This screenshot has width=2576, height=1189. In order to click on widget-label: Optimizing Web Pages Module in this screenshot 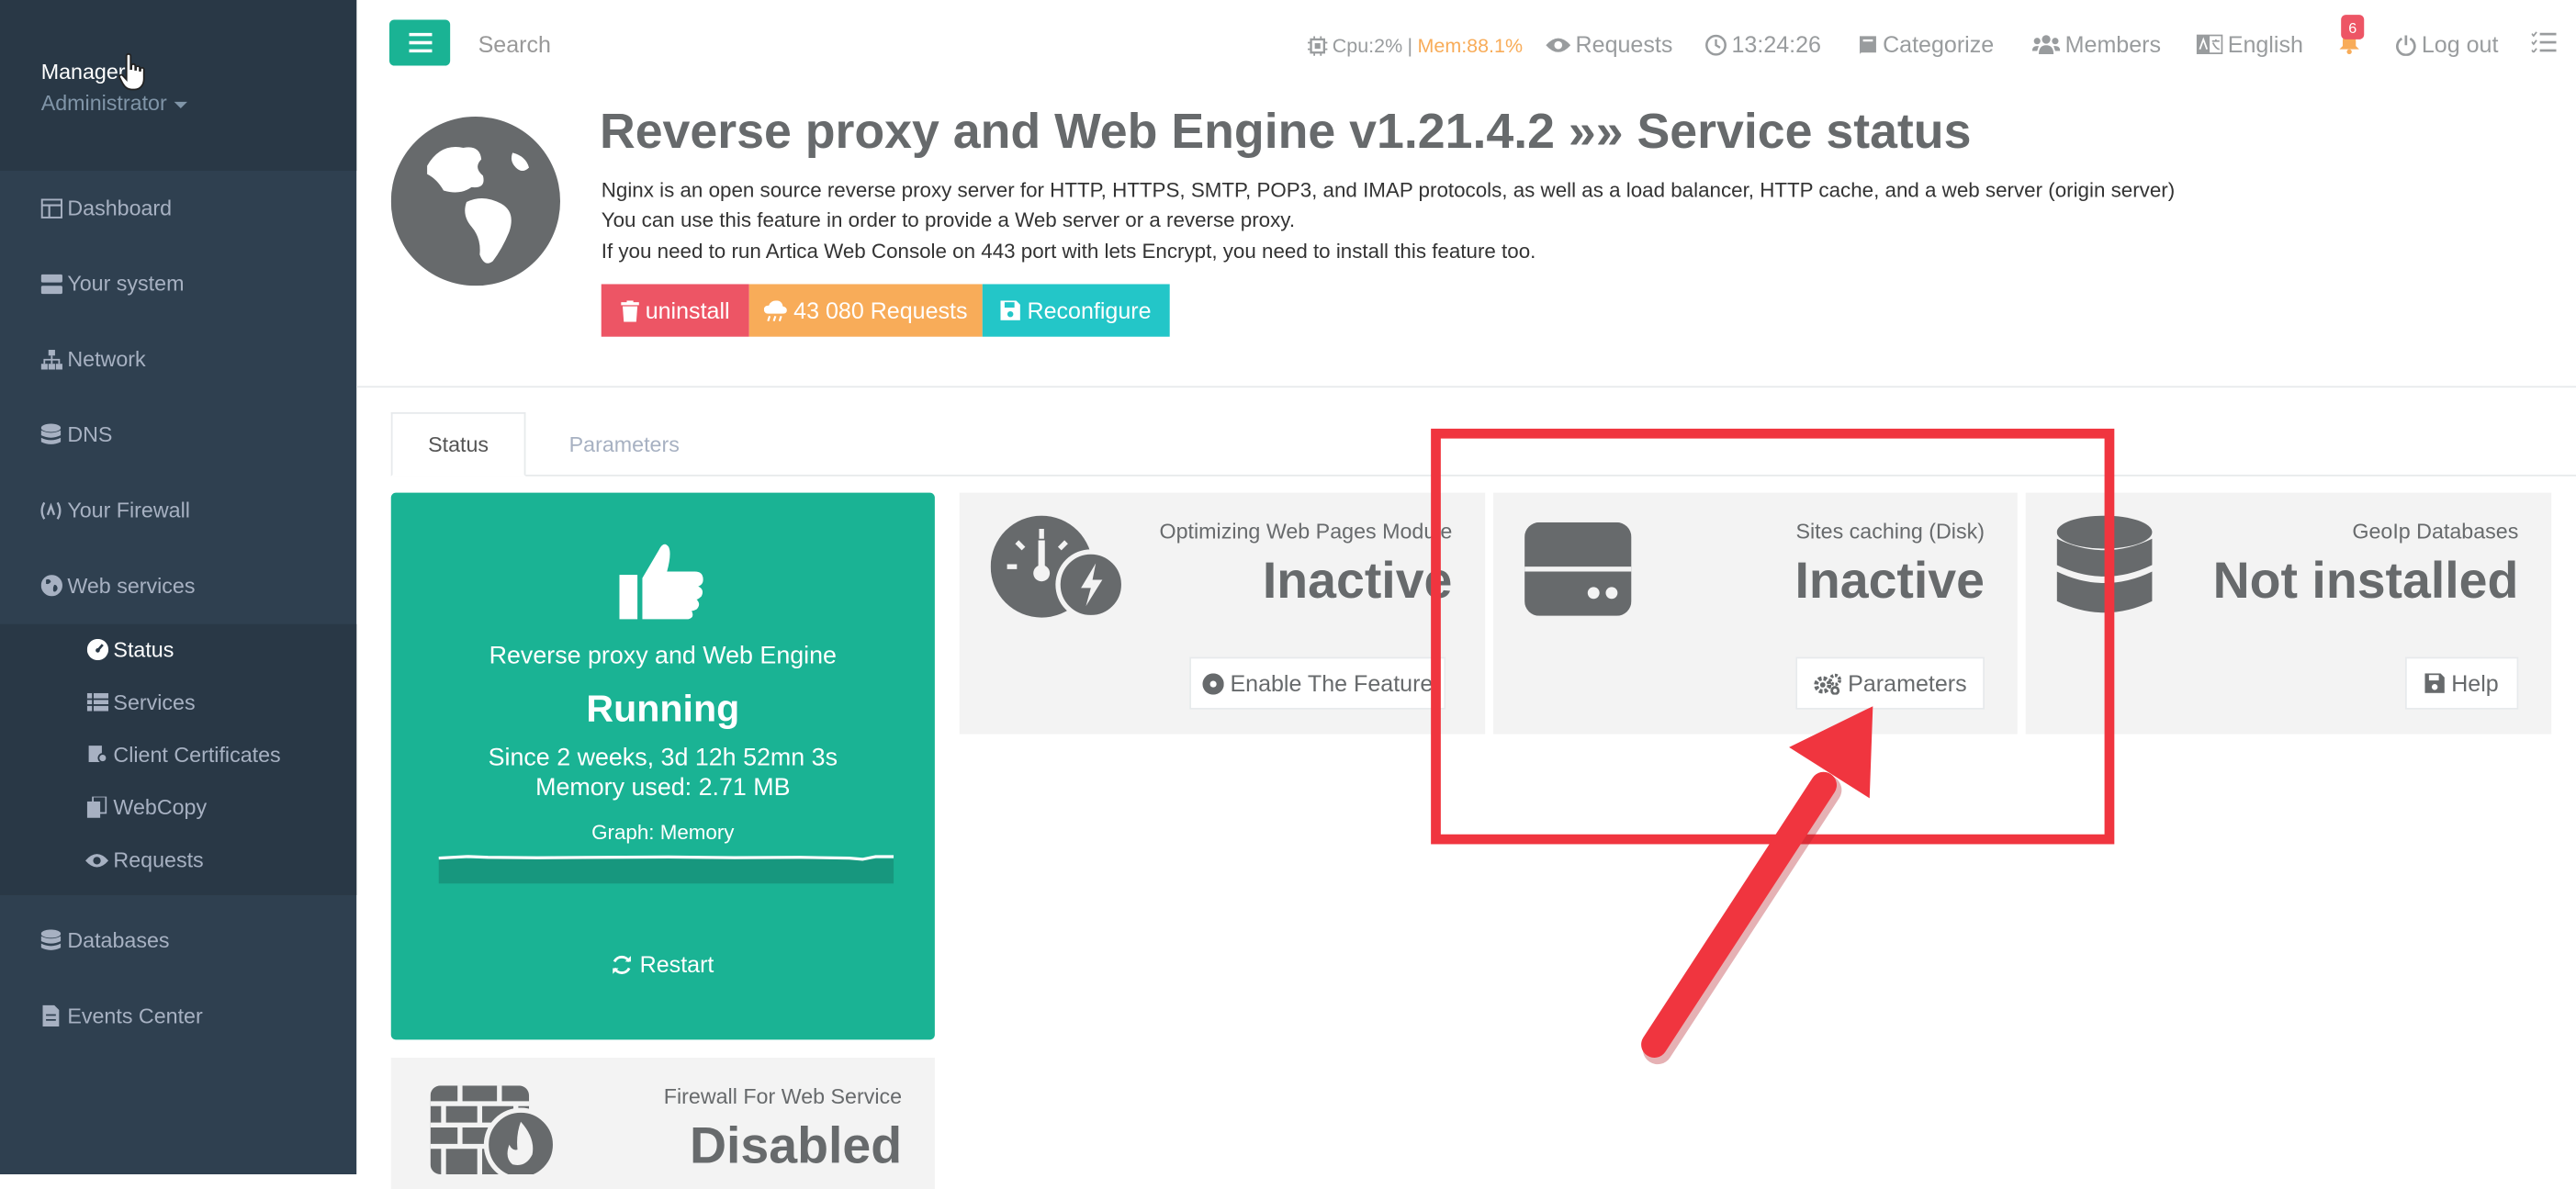, I will do `click(1306, 531)`.